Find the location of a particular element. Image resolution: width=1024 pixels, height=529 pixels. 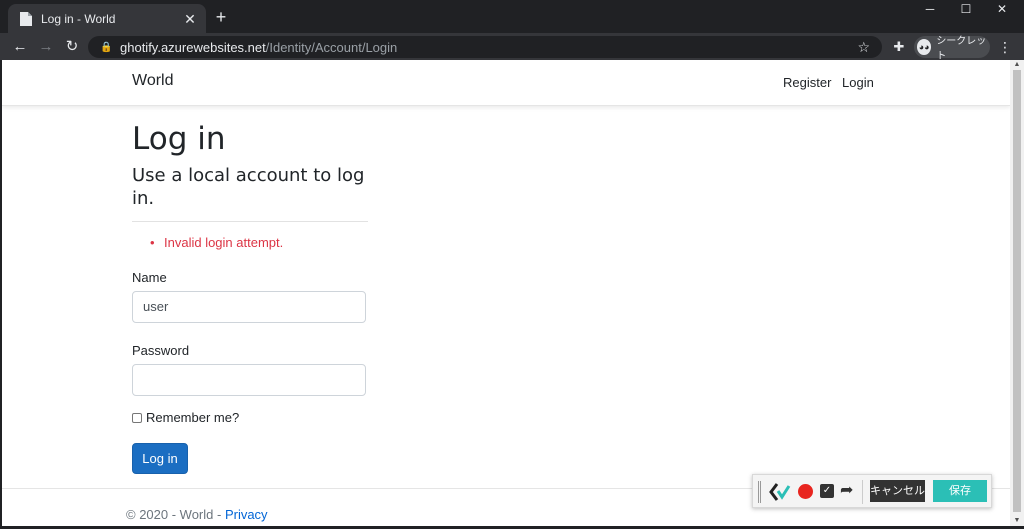

footer-text: © 2020 - World - Privacy is located at coordinates (197, 514).